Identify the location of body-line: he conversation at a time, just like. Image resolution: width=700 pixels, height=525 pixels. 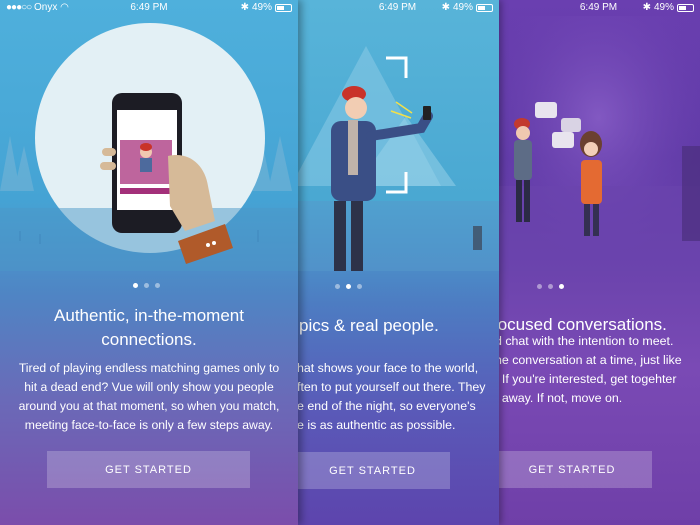
(589, 360).